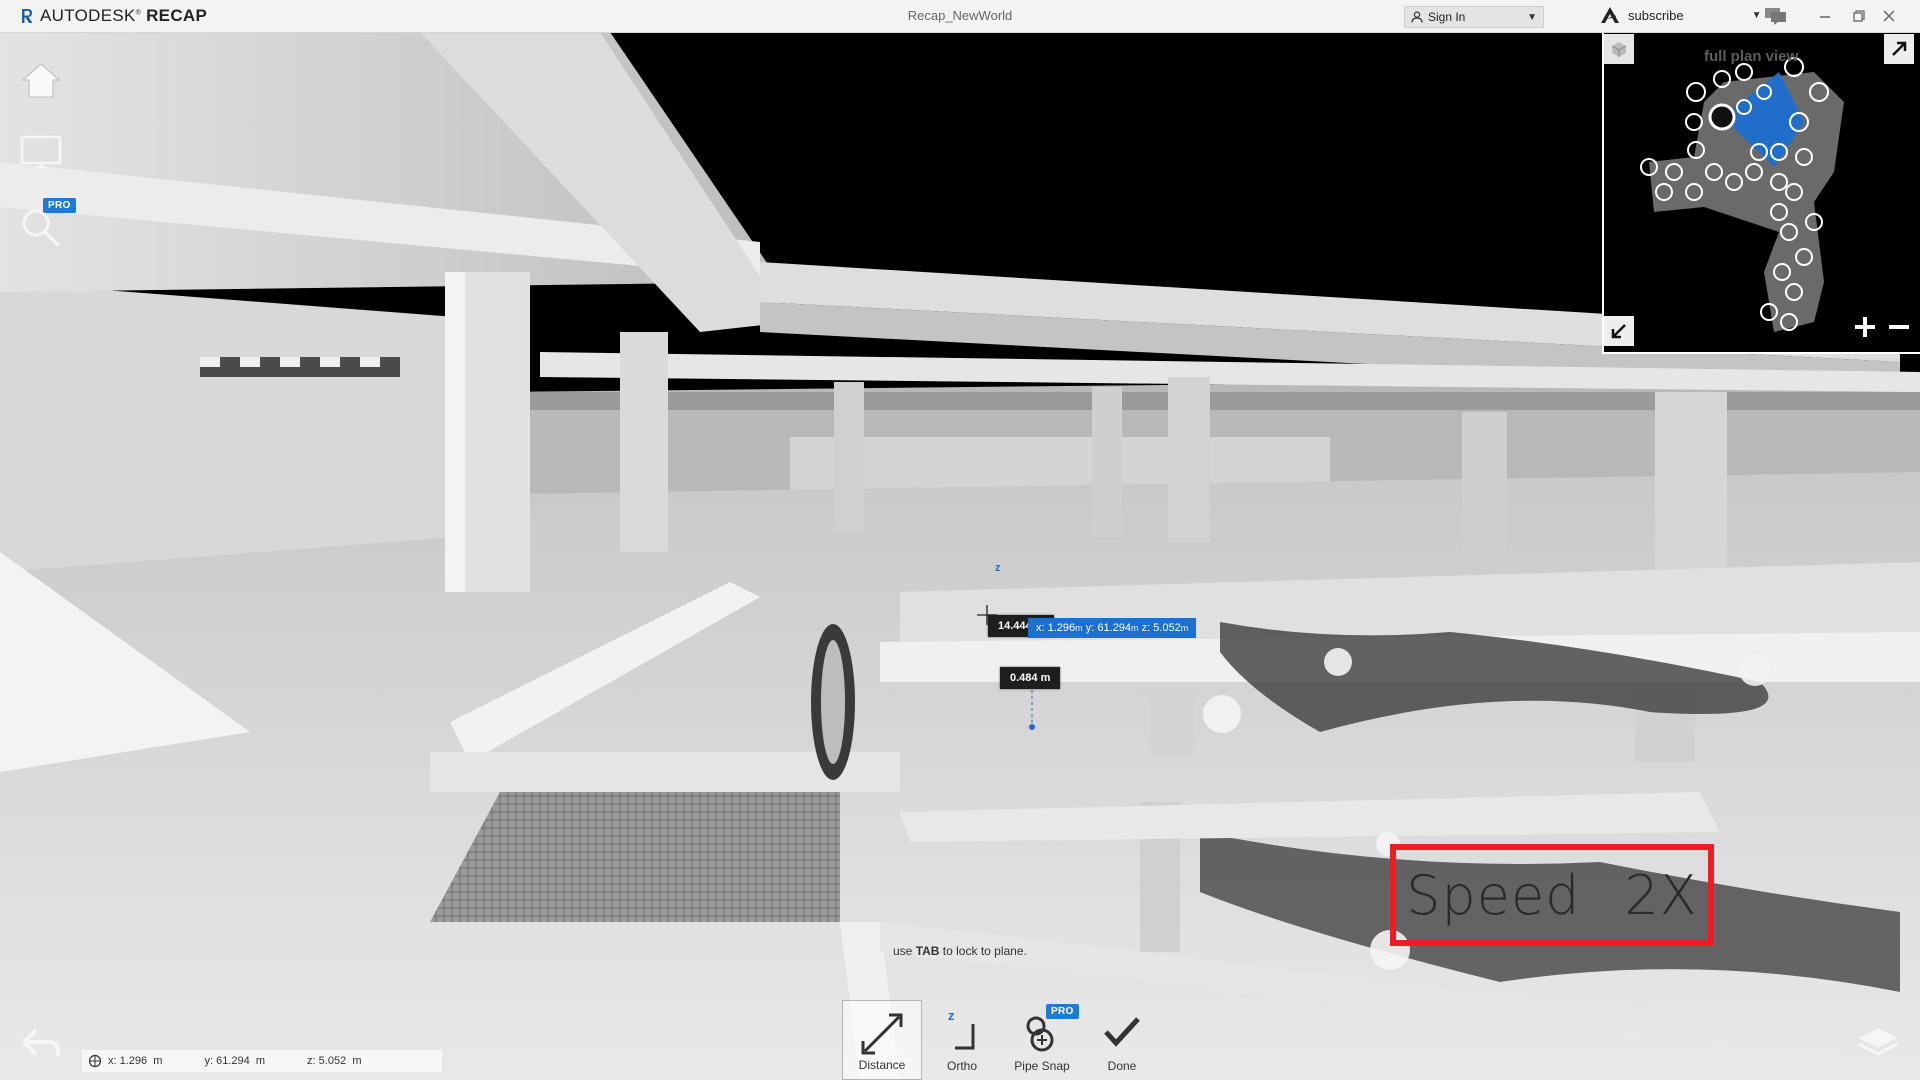  Describe the element at coordinates (1899, 330) in the screenshot. I see `zoom-out-button` at that location.